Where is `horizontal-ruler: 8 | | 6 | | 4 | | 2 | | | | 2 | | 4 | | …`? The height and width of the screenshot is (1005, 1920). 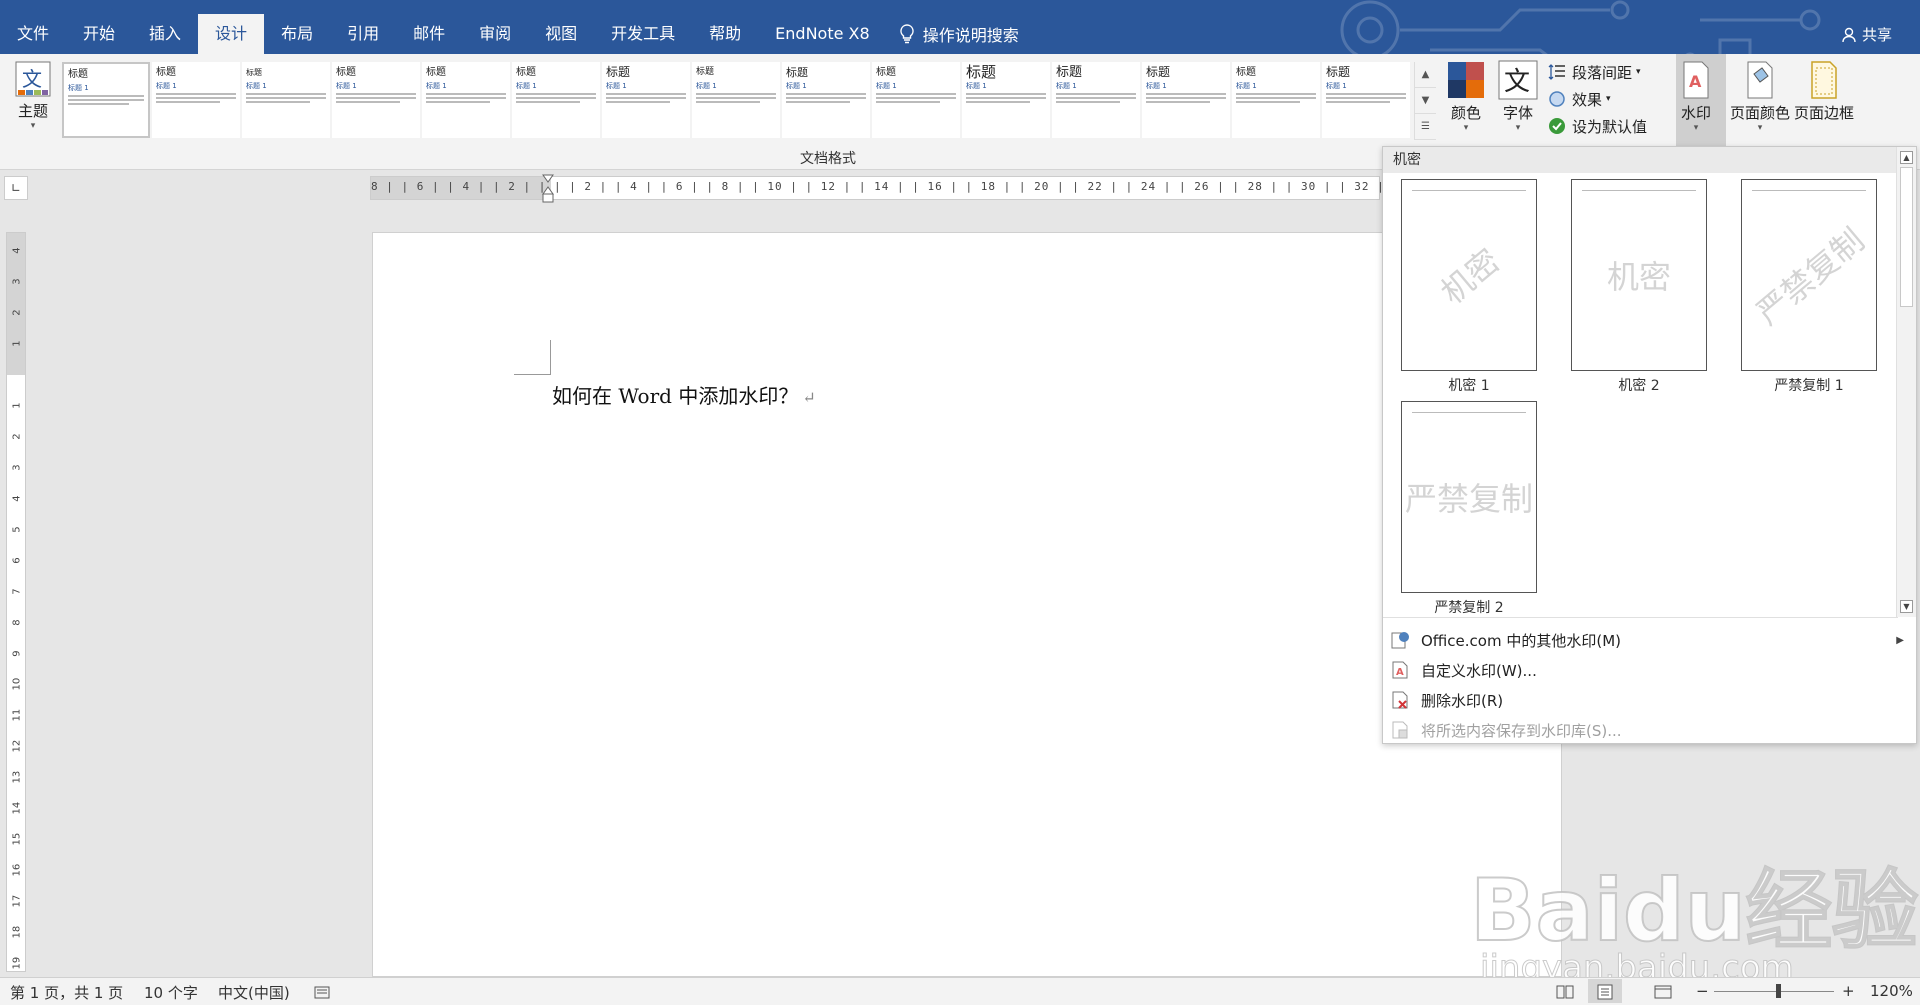 horizontal-ruler: 8 | | 6 | | 4 | | 2 | | | | 2 | | 4 | | … is located at coordinates (938, 188).